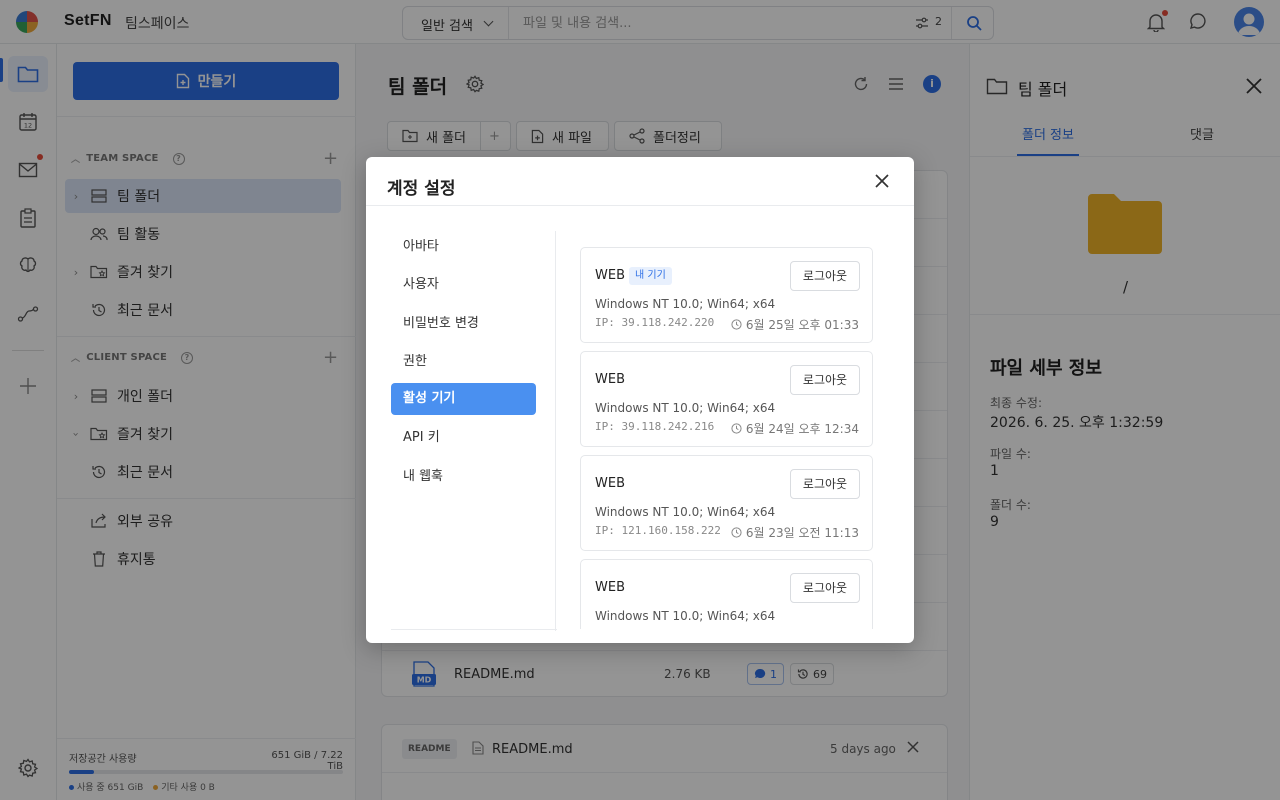 Image resolution: width=1280 pixels, height=800 pixels. What do you see at coordinates (655, 322) in the screenshot?
I see `device-ip: IP: 39.118.242.220` at bounding box center [655, 322].